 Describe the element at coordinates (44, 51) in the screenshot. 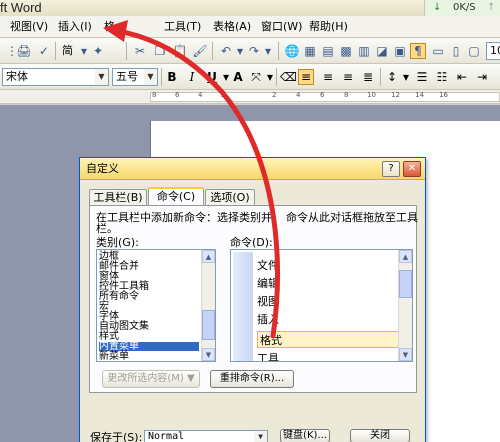

I see `spelling-icon: ✓` at that location.